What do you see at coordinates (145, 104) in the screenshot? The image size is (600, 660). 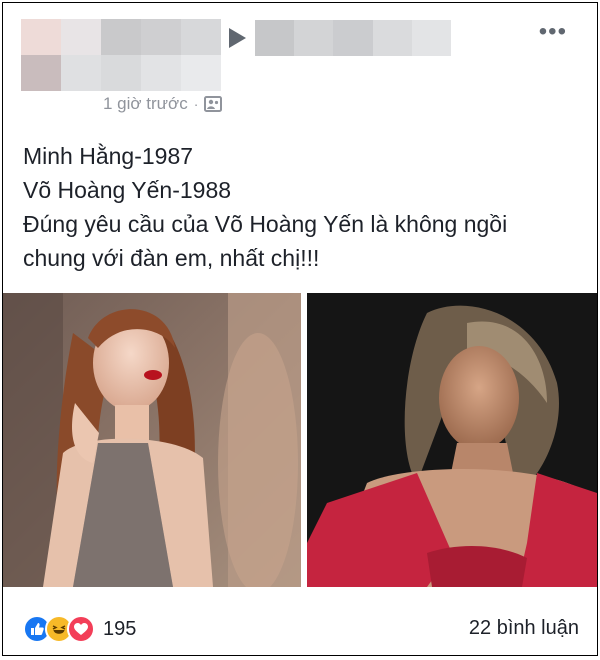 I see `timestamp: 1 giờ trước` at bounding box center [145, 104].